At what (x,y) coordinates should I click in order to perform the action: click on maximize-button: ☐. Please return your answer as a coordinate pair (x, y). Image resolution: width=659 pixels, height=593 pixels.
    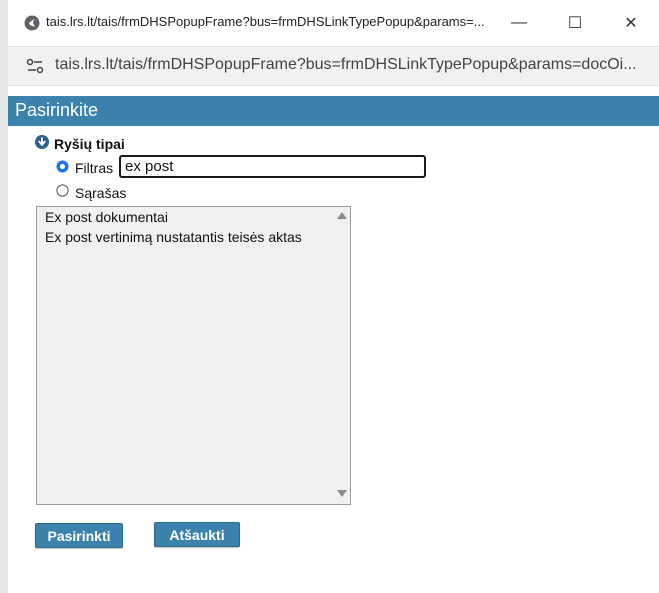
    Looking at the image, I should click on (575, 23).